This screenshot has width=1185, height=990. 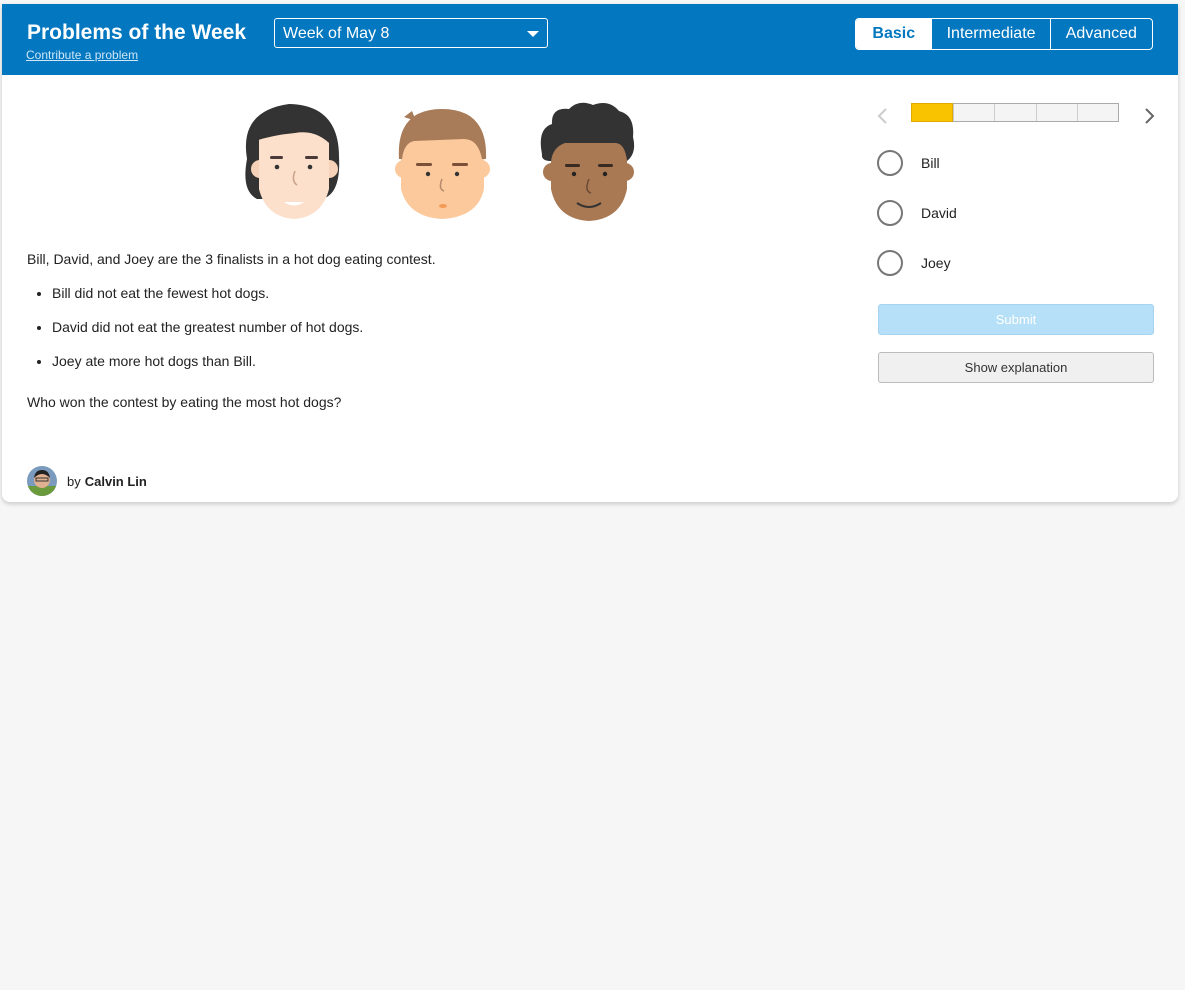 I want to click on page-title: Problems of the Week, so click(x=137, y=32).